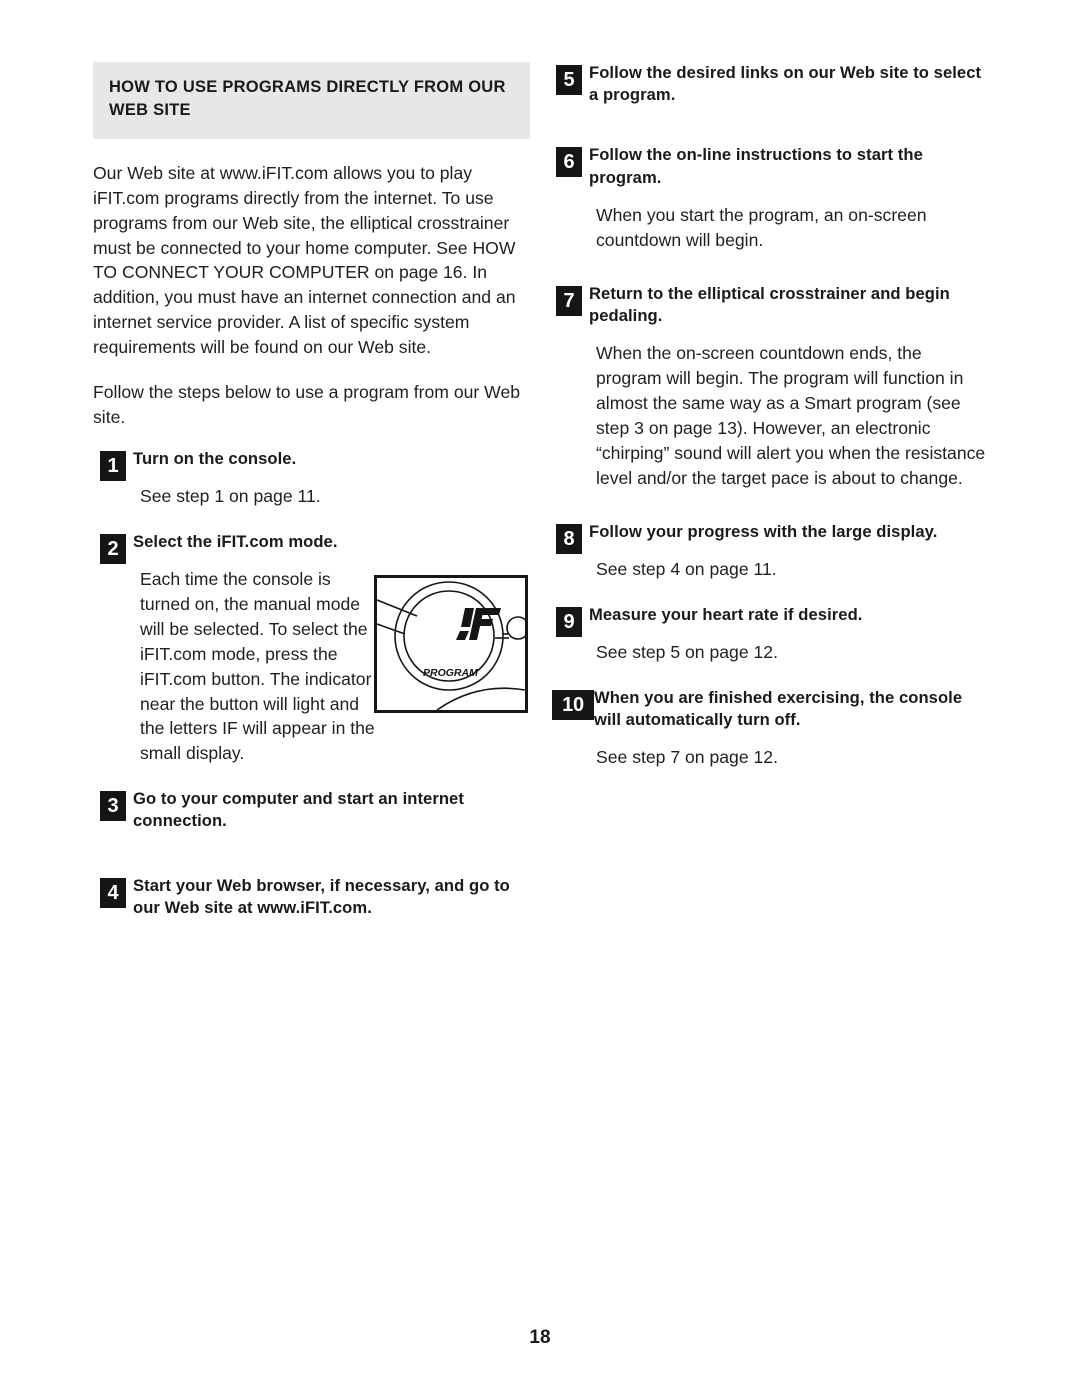 Image resolution: width=1080 pixels, height=1397 pixels. What do you see at coordinates (569, 80) in the screenshot?
I see `step-number-badge: 5` at bounding box center [569, 80].